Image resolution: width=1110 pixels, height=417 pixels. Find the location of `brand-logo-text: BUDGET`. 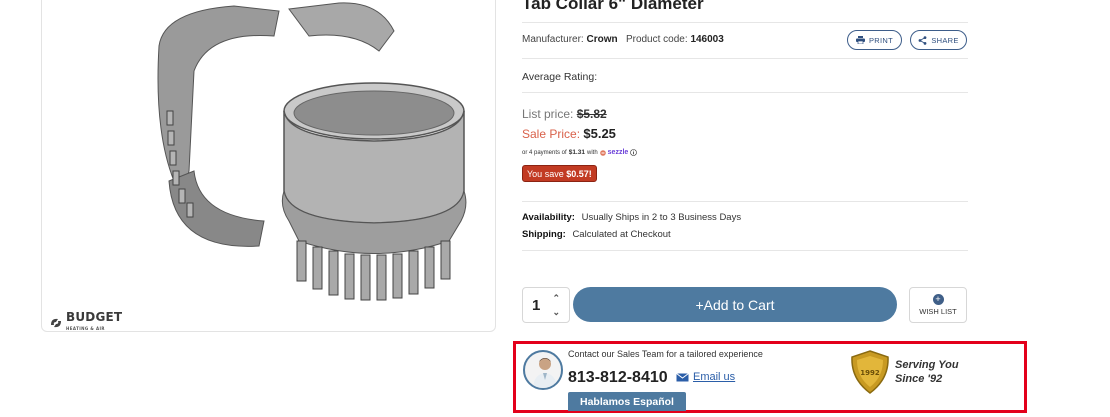

brand-logo-text: BUDGET is located at coordinates (94, 317).